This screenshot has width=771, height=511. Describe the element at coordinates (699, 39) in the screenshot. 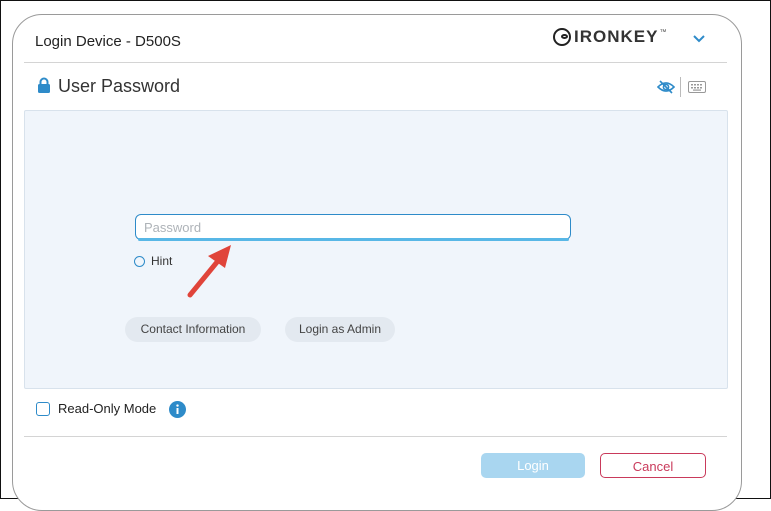

I see `chevron-down-icon` at that location.